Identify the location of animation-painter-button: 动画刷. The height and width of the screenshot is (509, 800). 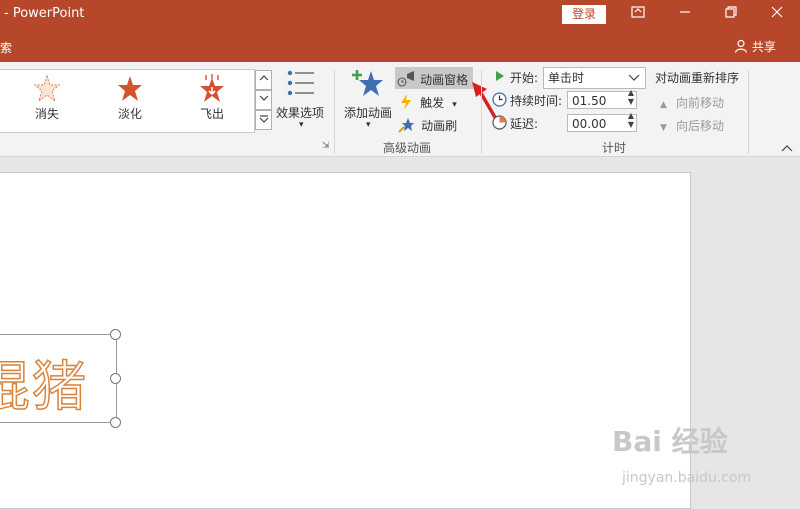
(428, 124).